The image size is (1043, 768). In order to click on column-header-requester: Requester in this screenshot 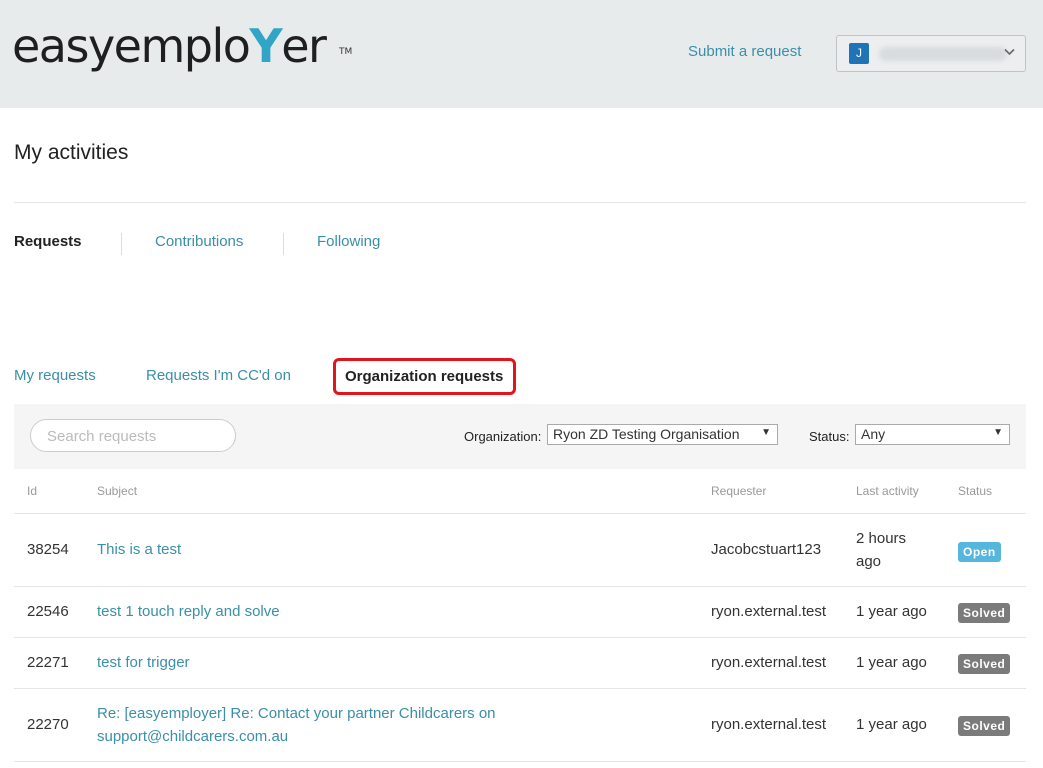, I will do `click(738, 491)`.